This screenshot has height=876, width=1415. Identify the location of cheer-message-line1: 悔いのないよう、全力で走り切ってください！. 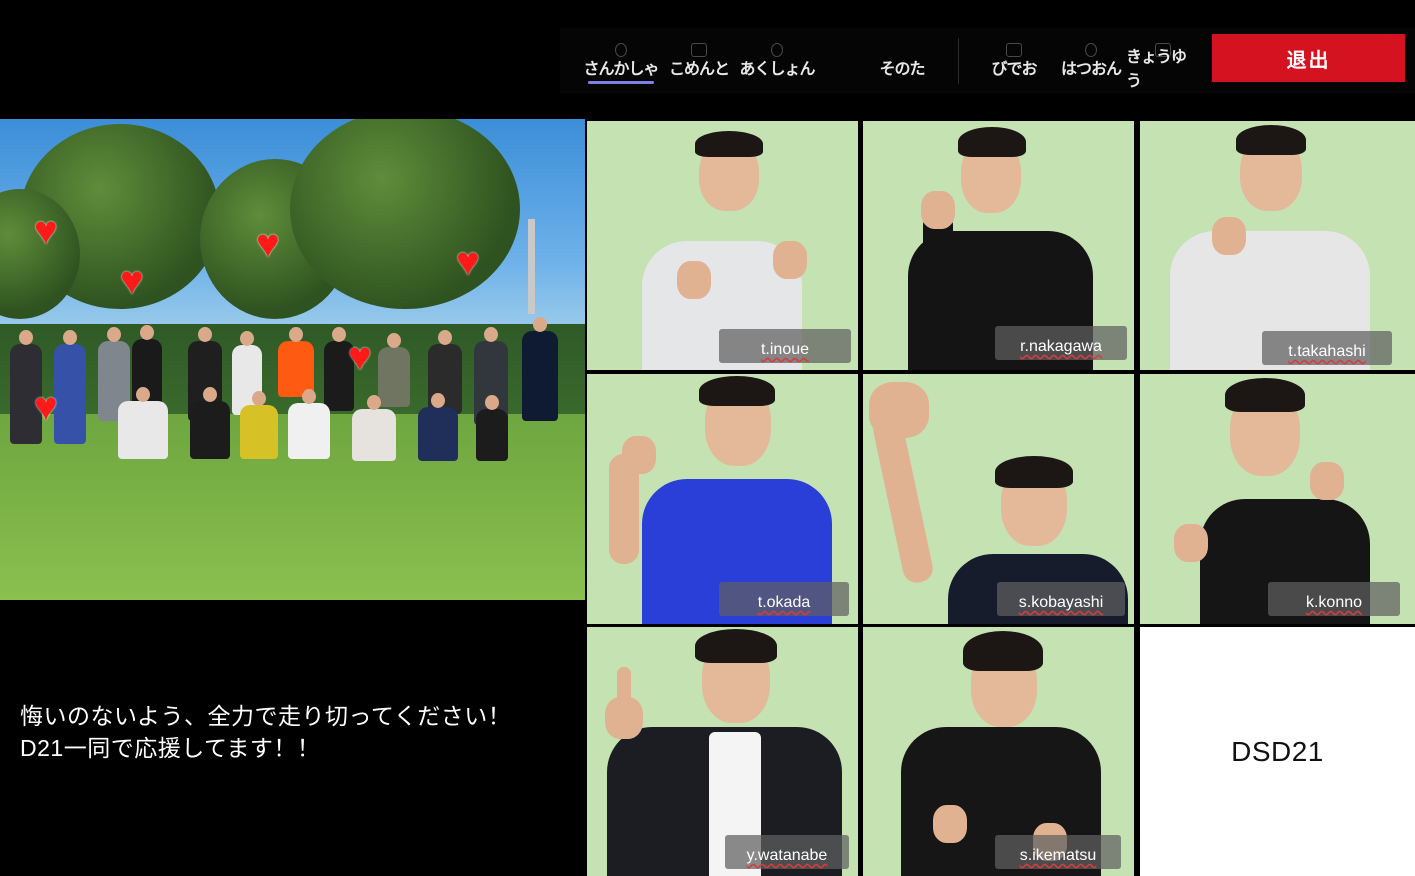
(266, 716).